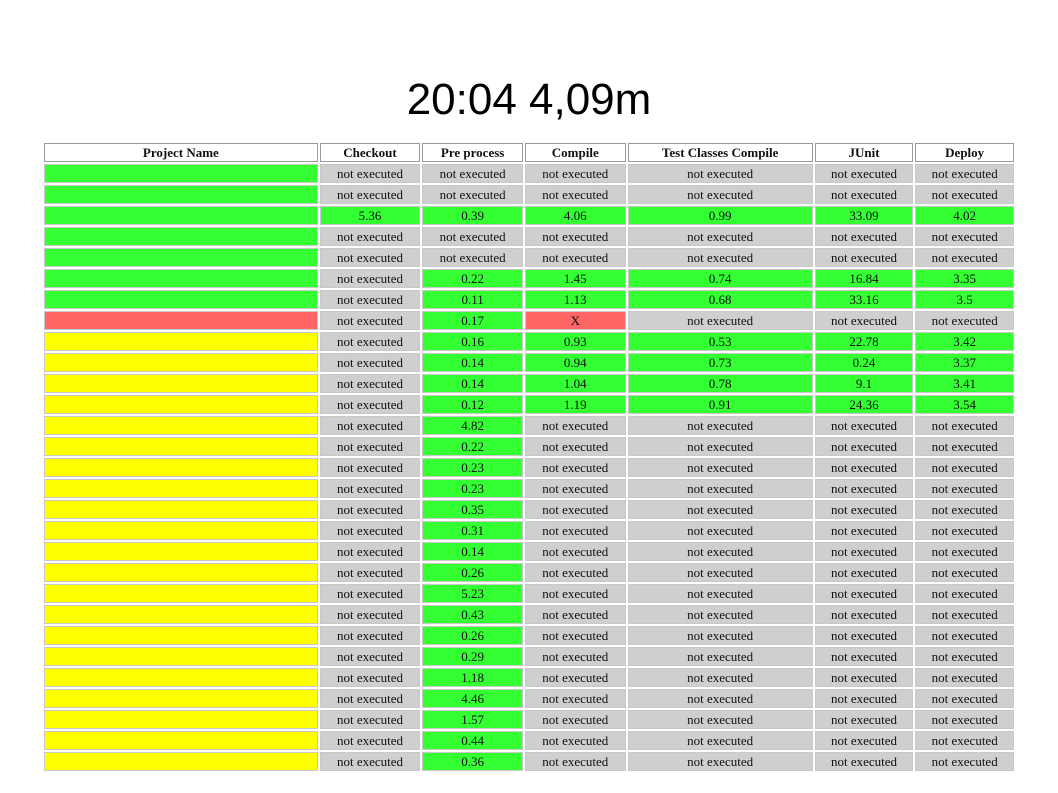 The width and height of the screenshot is (1058, 793). I want to click on compile-cell: 1.19, so click(575, 404).